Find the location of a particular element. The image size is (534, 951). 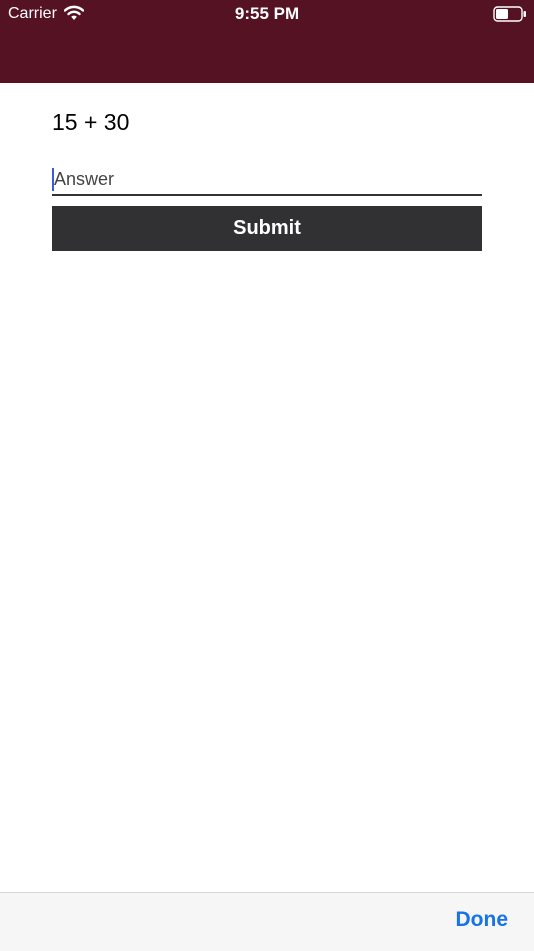

done-button: Done is located at coordinates (482, 920).